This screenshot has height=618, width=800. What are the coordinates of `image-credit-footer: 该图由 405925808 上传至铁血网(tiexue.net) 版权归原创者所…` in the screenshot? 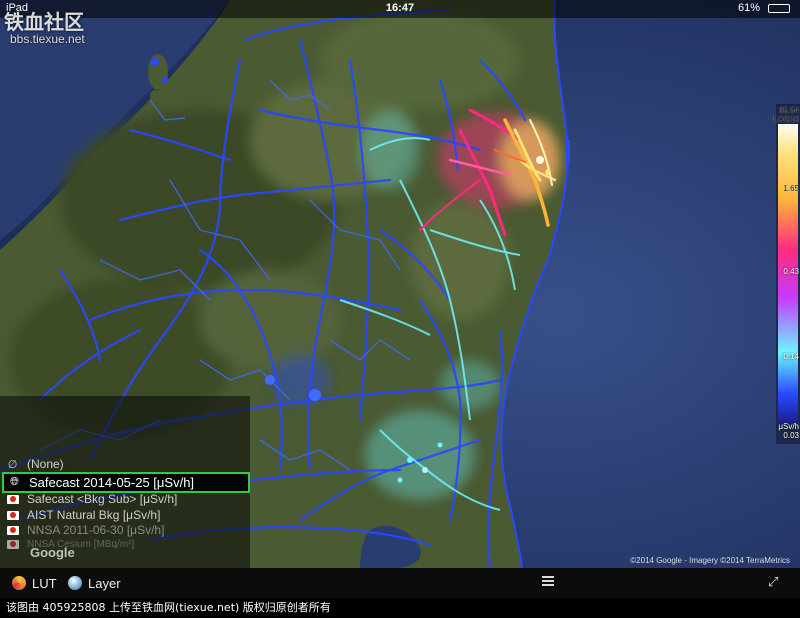 It's located at (400, 608).